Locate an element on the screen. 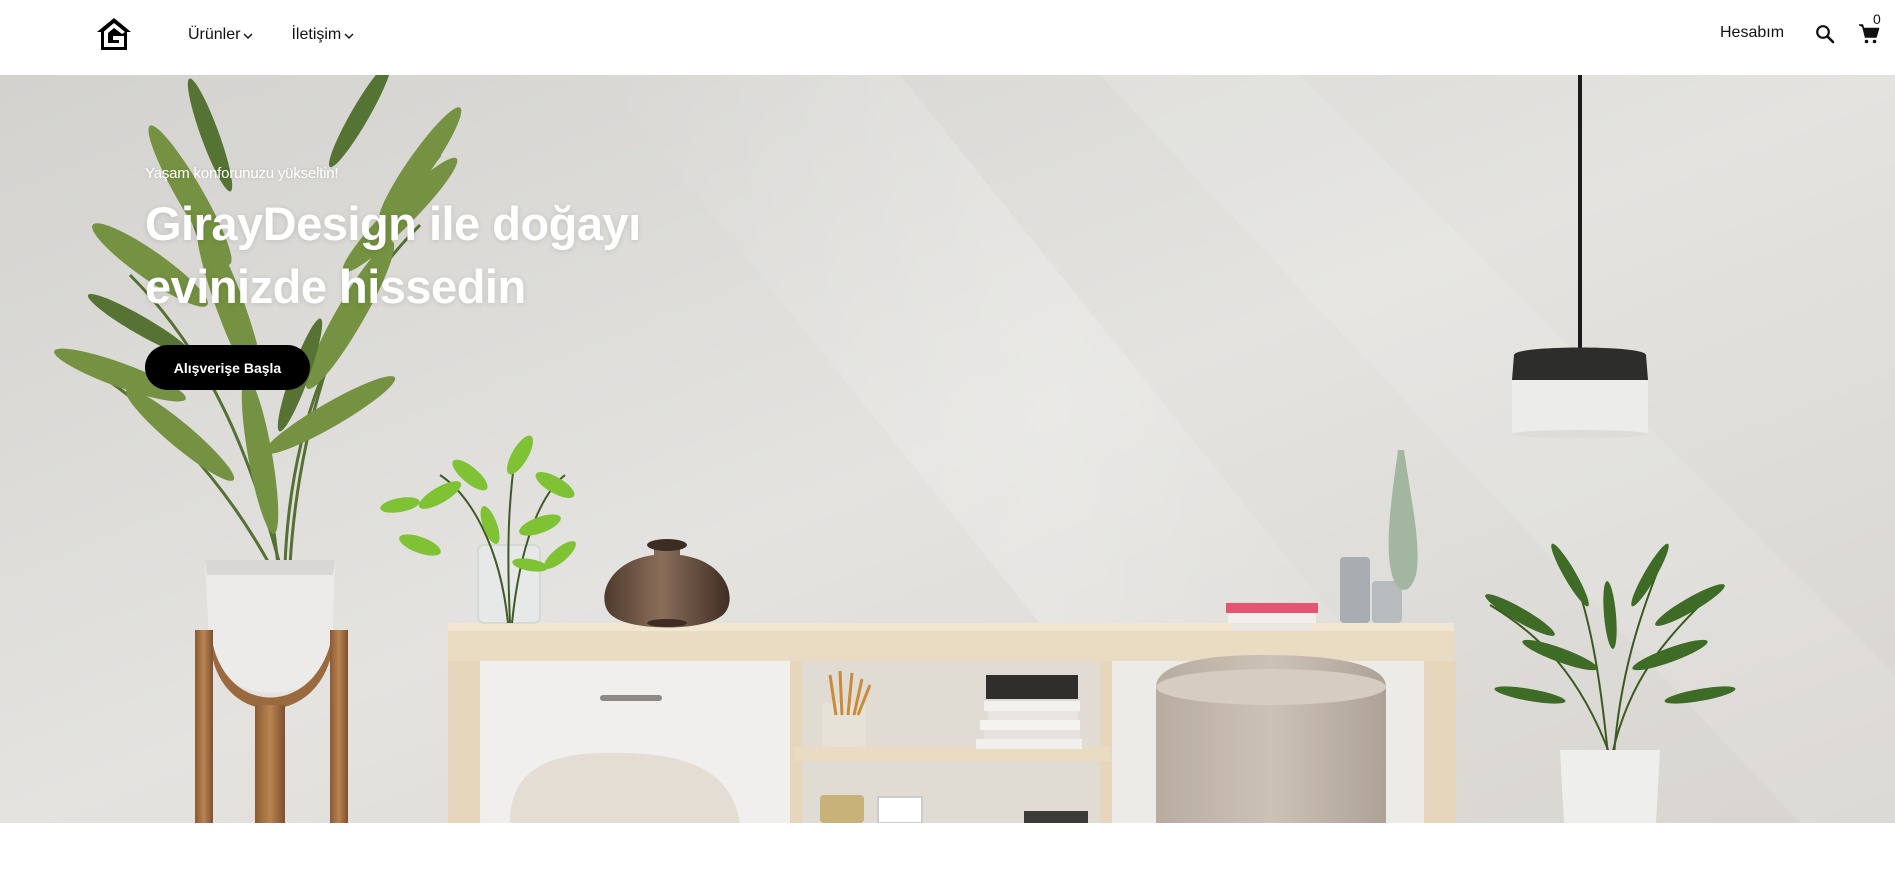 This screenshot has width=1895, height=872. nav-item-contact: İletişim is located at coordinates (322, 35).